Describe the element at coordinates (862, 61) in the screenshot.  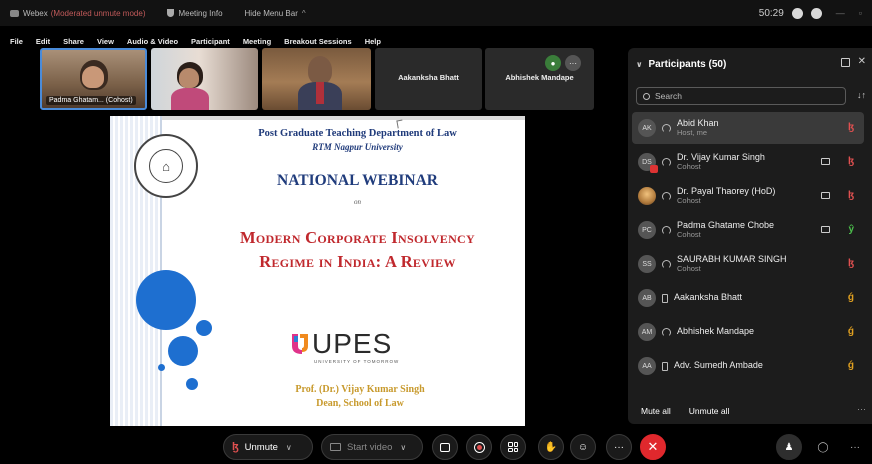
I see `close-icon: ✕` at that location.